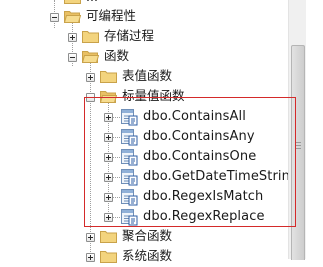  What do you see at coordinates (111, 15) in the screenshot?
I see `tree-node-label: 可编程性` at bounding box center [111, 15].